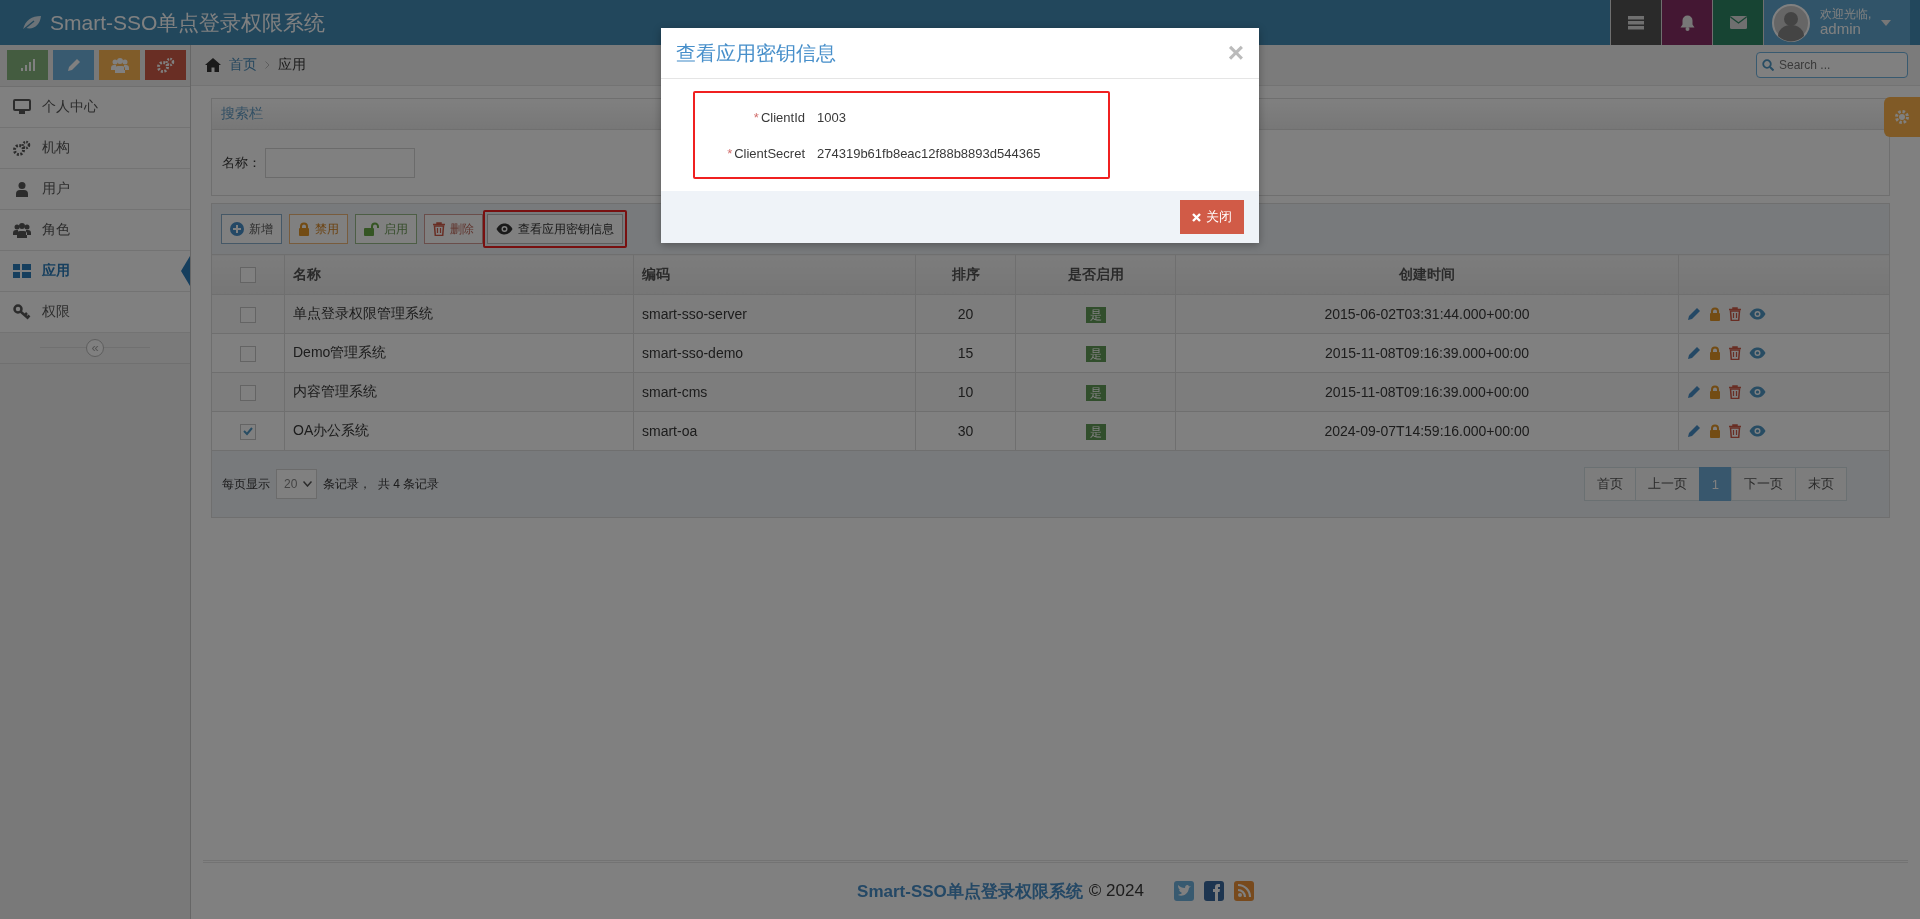  Describe the element at coordinates (95, 230) in the screenshot. I see `sidebar-item: 角色` at that location.